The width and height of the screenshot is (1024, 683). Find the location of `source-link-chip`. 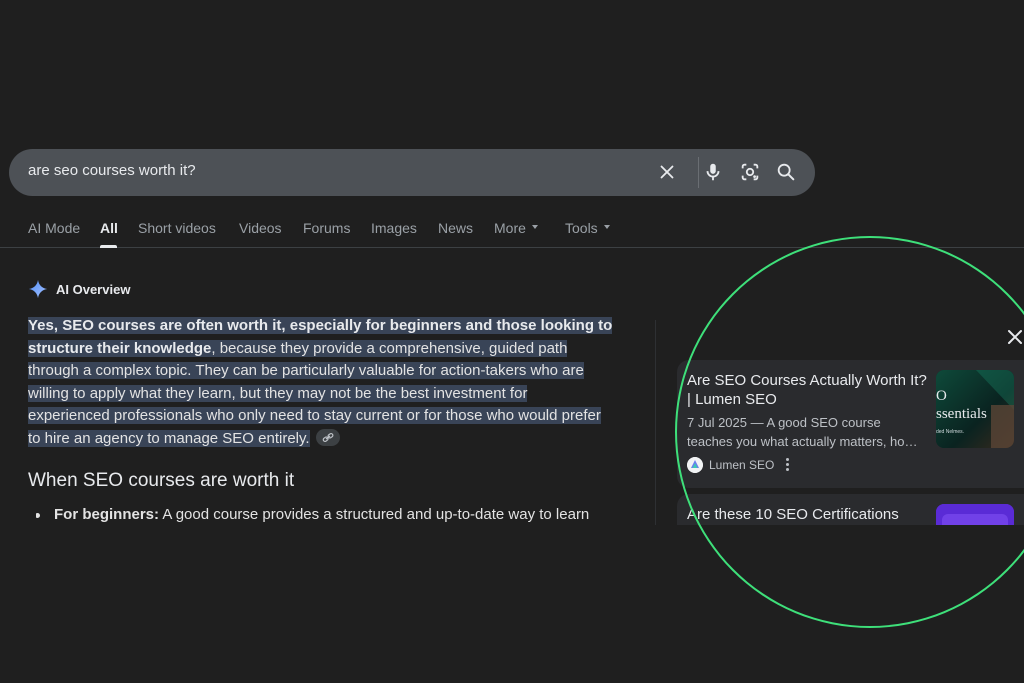

source-link-chip is located at coordinates (327, 438).